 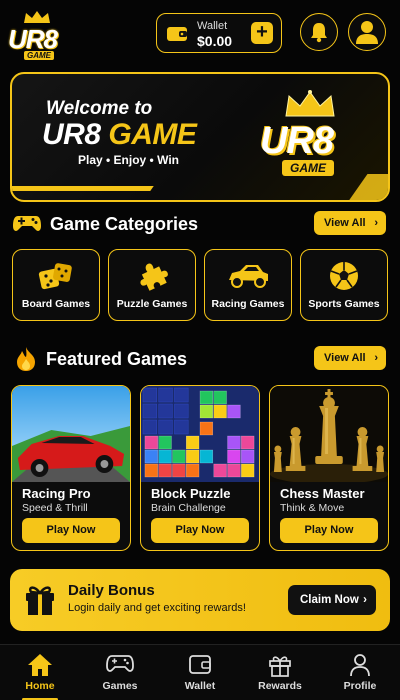 I want to click on banner-logo-text: UR8, so click(x=297, y=141).